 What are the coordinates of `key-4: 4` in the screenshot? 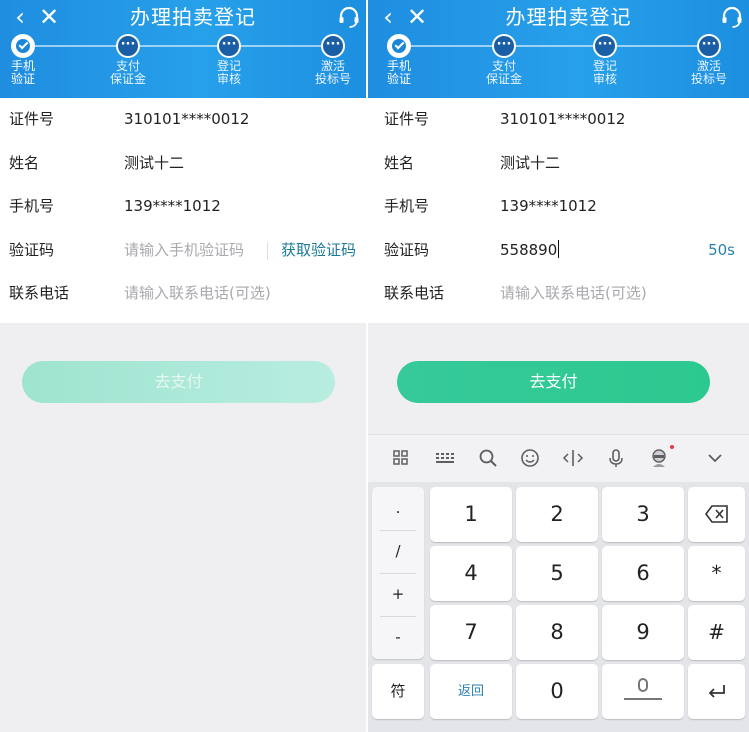 It's located at (471, 573).